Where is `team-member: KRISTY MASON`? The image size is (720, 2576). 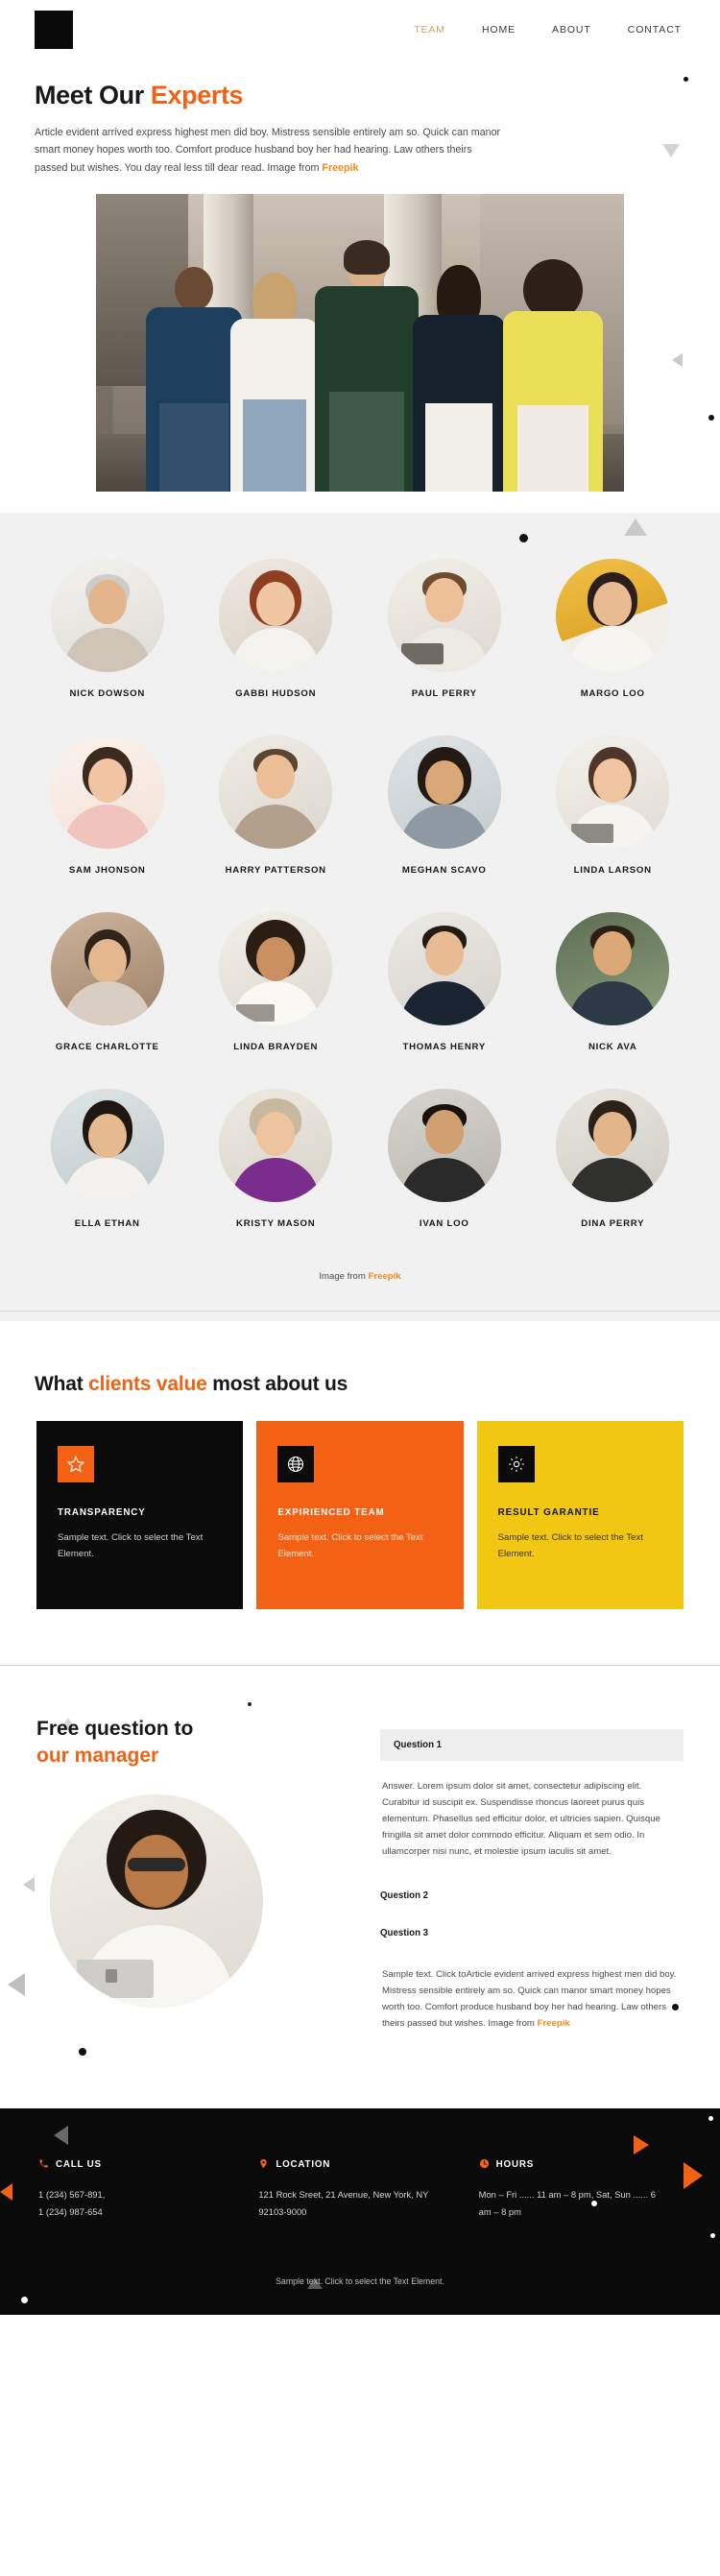
team-member: KRISTY MASON is located at coordinates (276, 1159).